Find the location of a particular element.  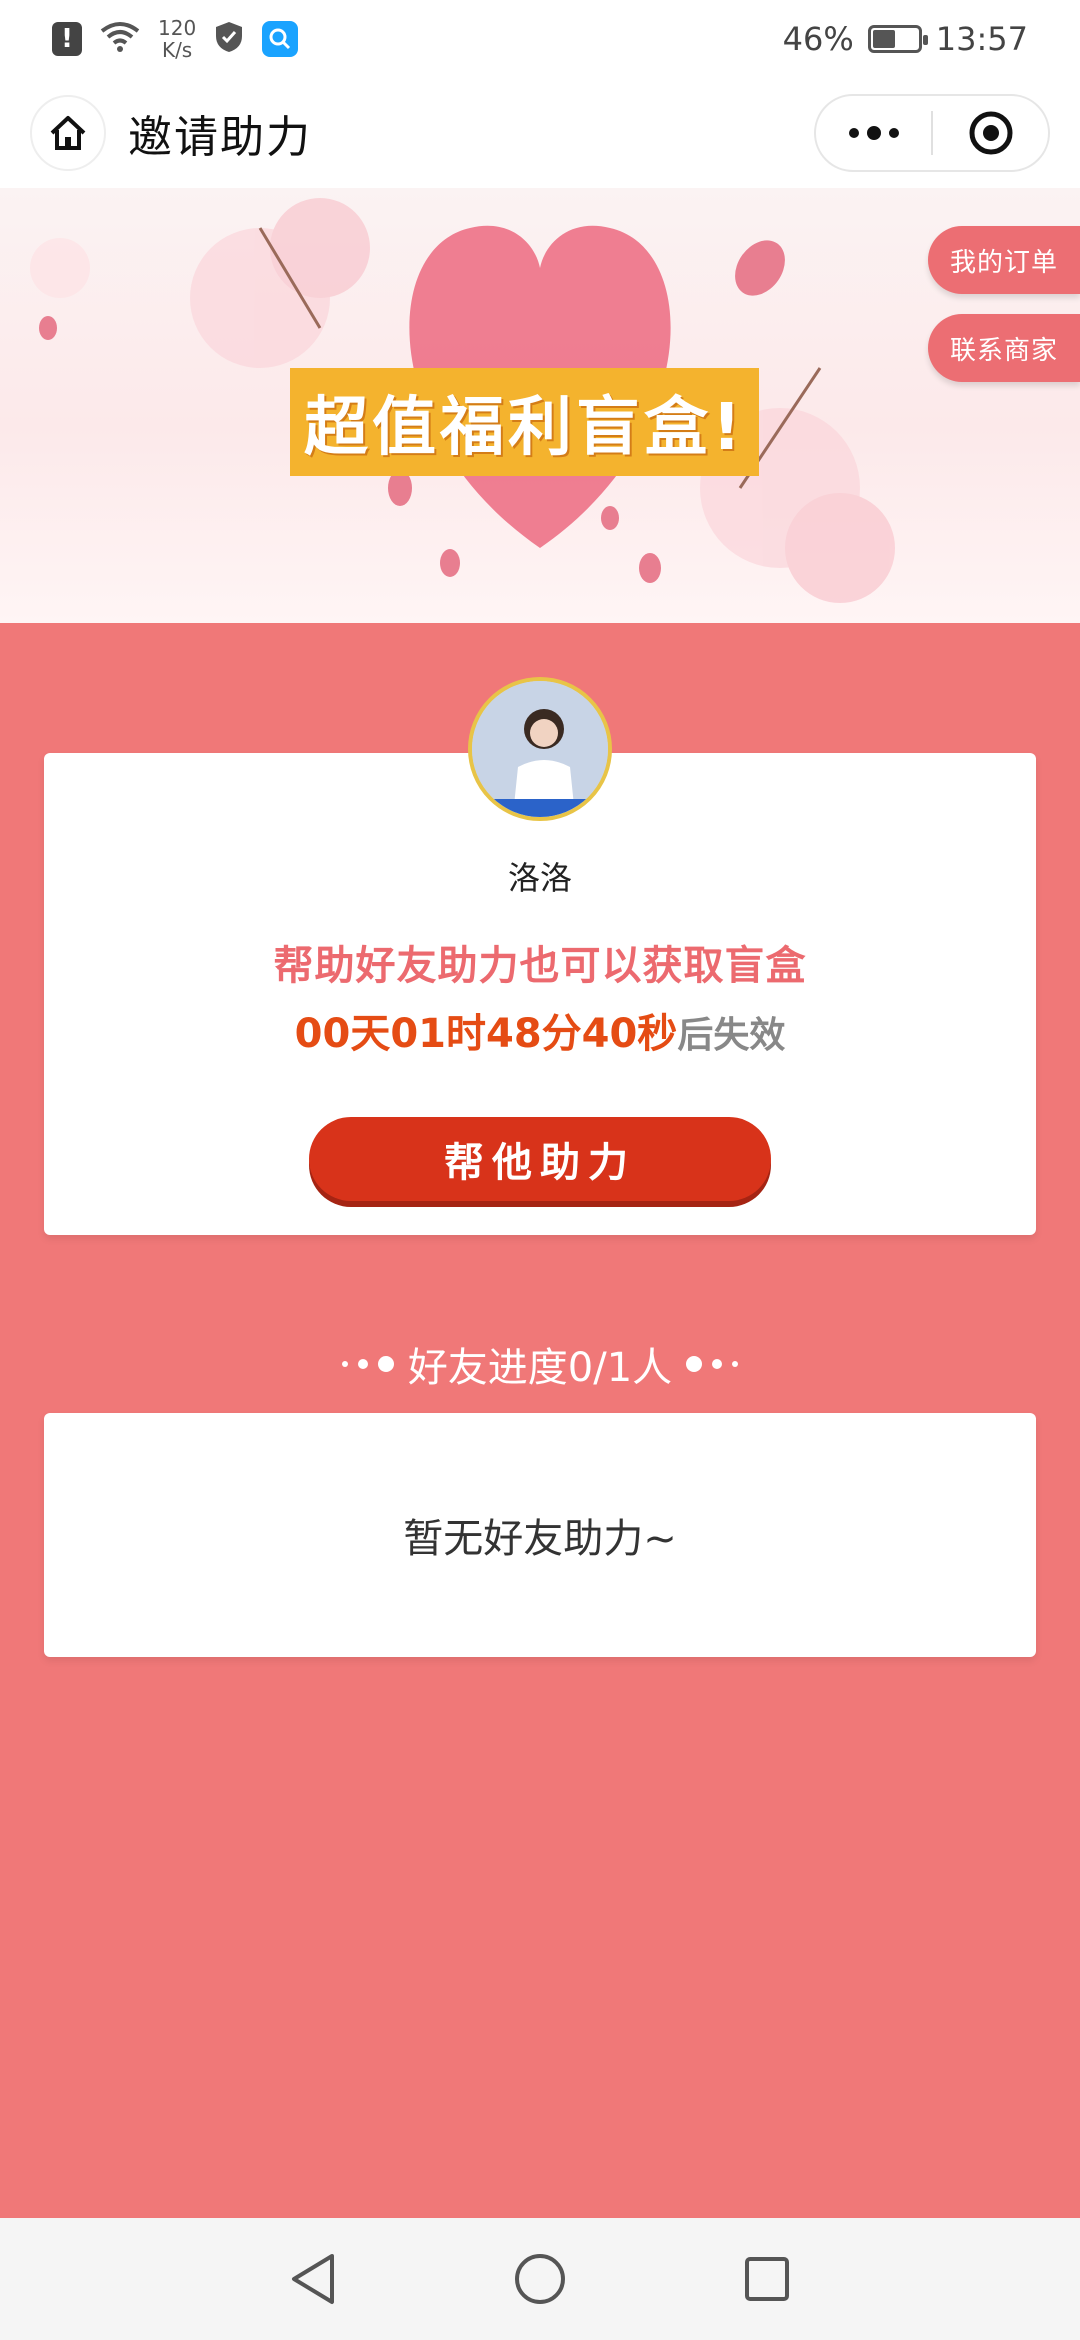

avatar is located at coordinates (540, 749).